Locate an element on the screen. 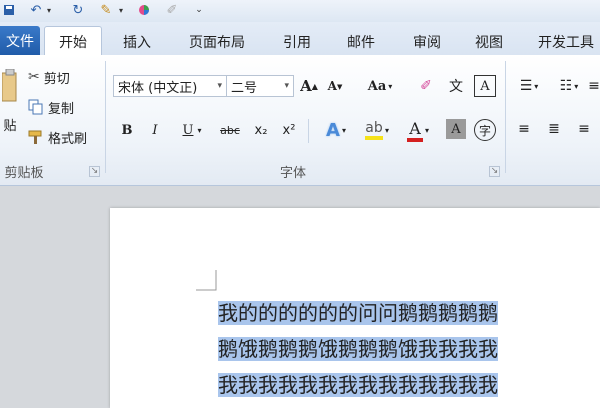 Image resolution: width=600 pixels, height=408 pixels. text-effects-icon: A is located at coordinates (333, 130).